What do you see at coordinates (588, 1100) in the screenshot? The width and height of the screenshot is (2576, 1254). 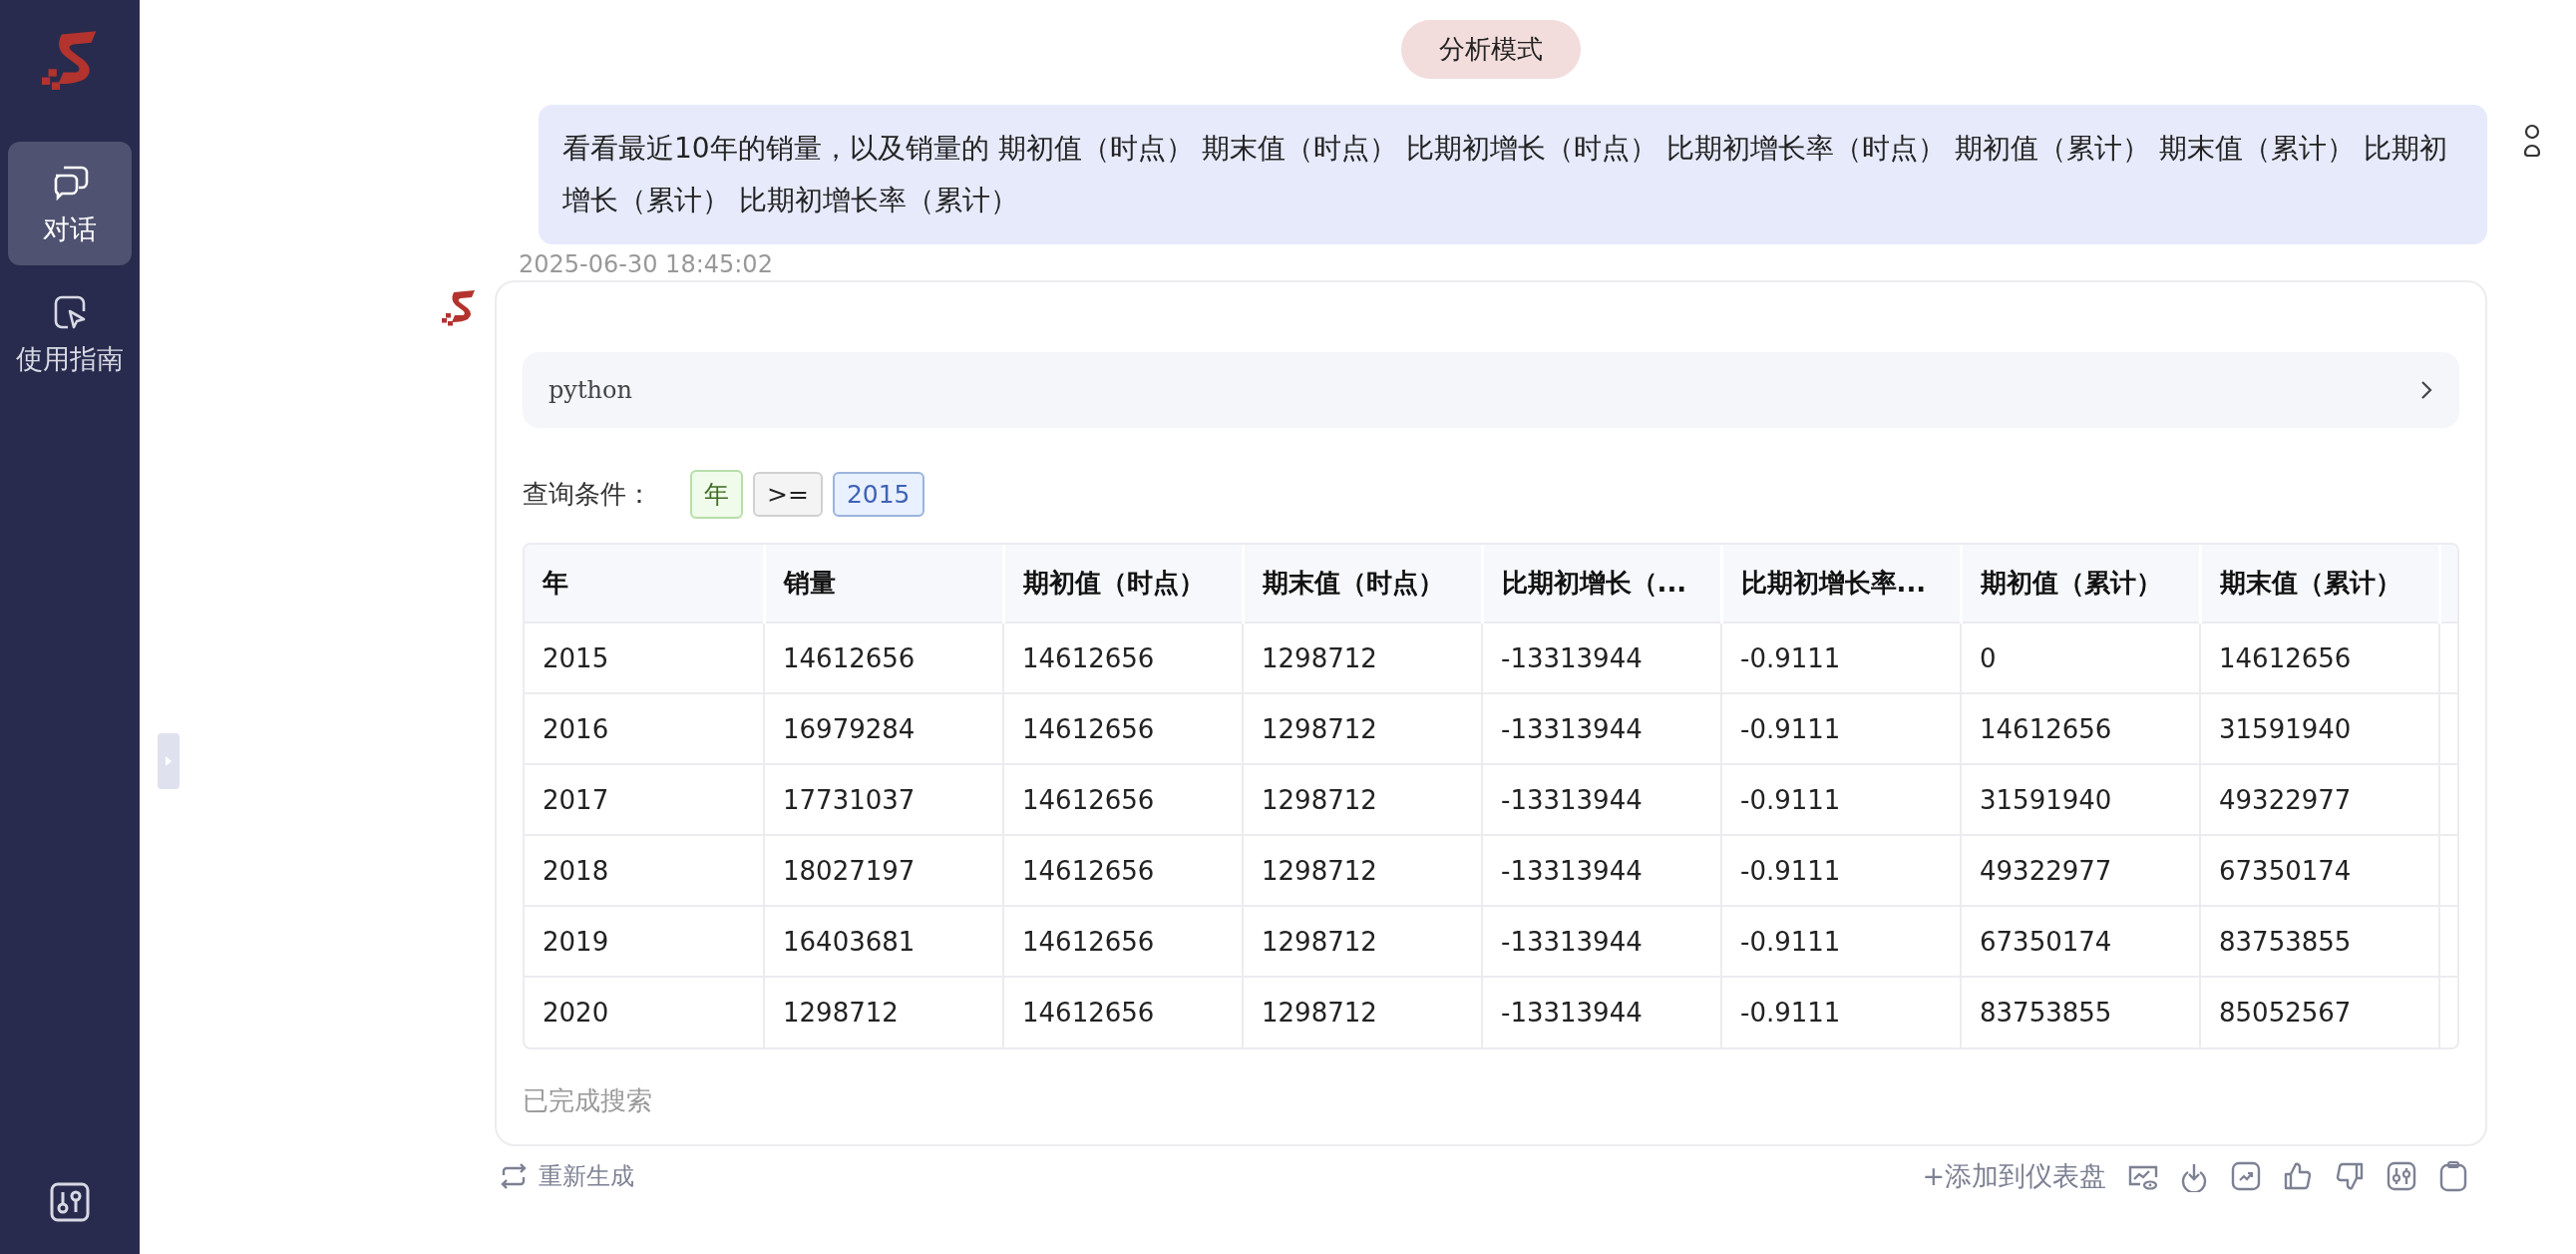 I see `status-text: 已完成搜索` at bounding box center [588, 1100].